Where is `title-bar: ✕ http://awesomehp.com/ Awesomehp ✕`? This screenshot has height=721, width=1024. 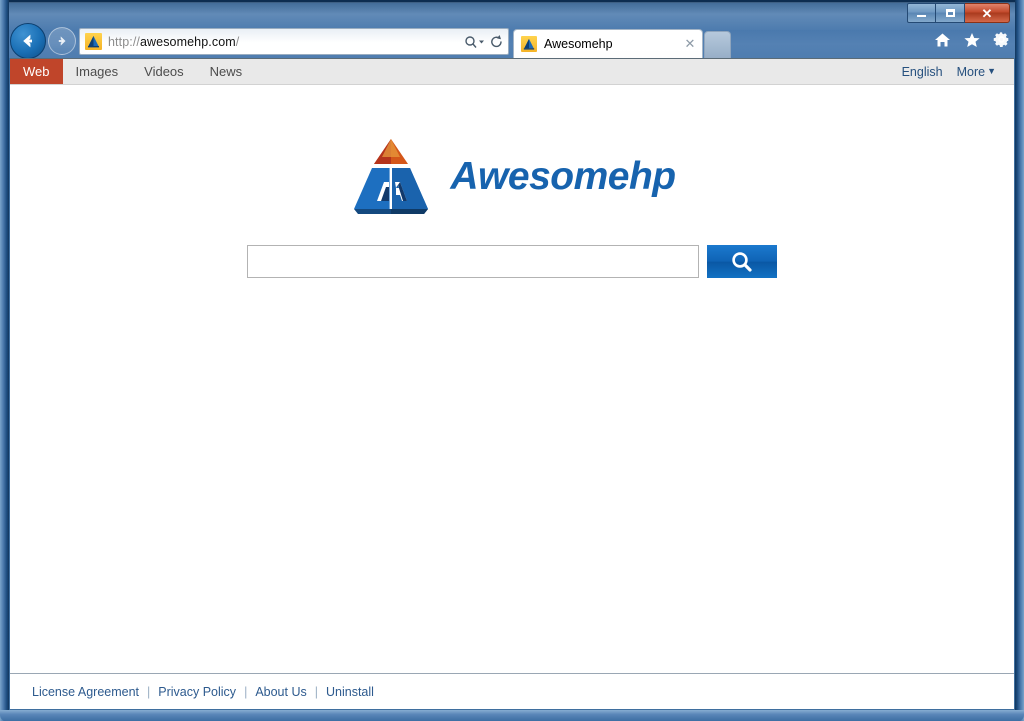 title-bar: ✕ http://awesomehp.com/ Awesomehp ✕ is located at coordinates (512, 29).